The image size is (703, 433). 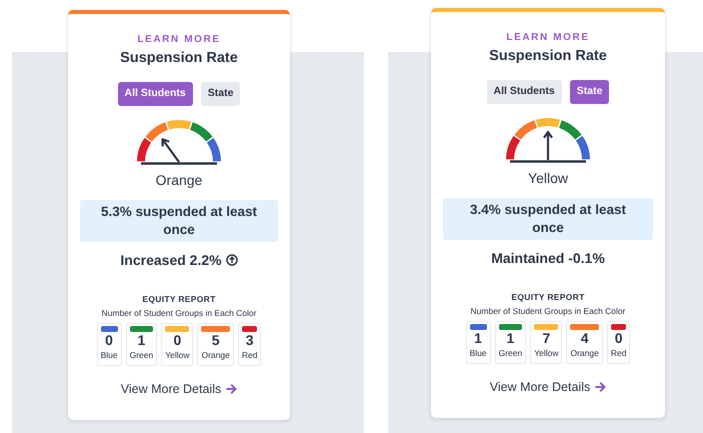 I want to click on group-count: 7, so click(x=546, y=339).